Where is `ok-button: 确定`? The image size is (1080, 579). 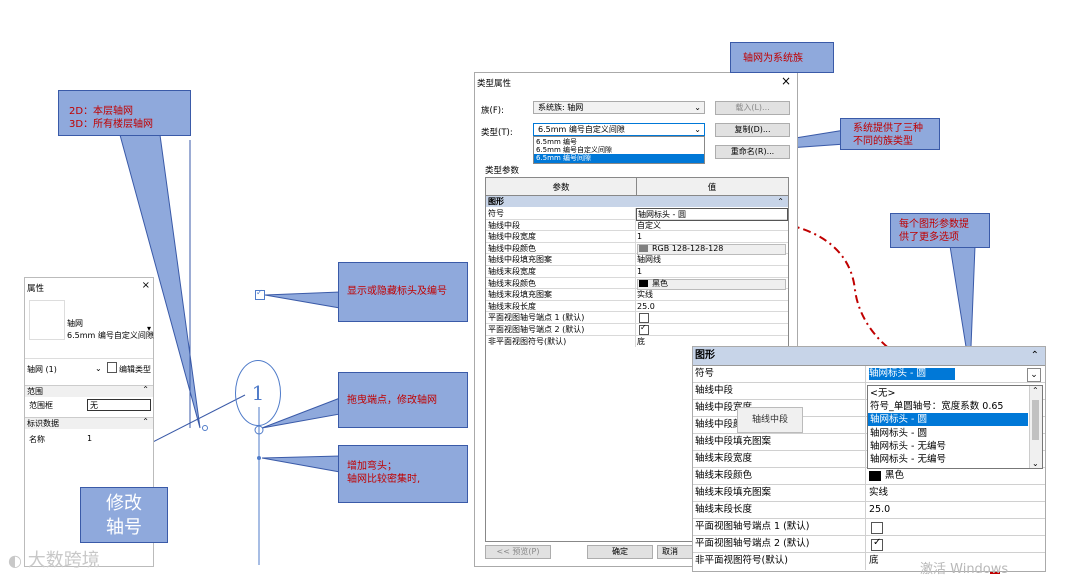
ok-button: 确定 is located at coordinates (620, 552).